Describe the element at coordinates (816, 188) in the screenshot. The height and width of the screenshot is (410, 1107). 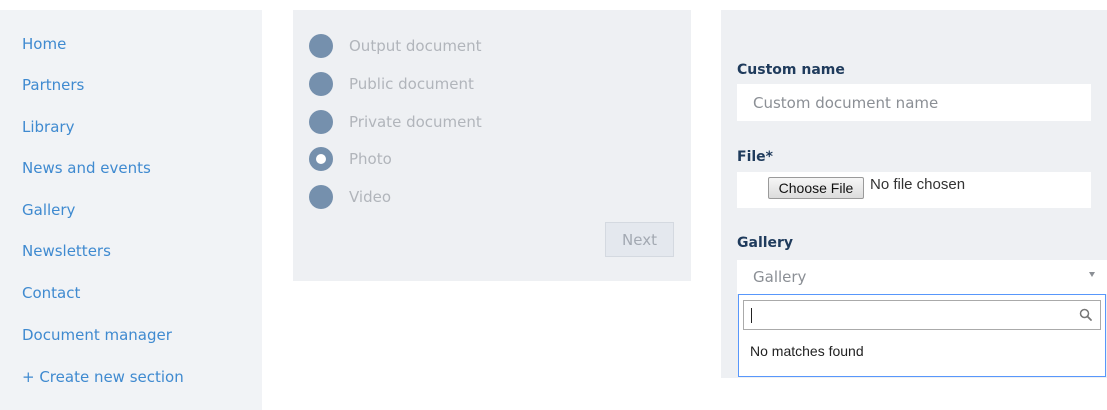
I see `choose-file-button: Choose File` at that location.